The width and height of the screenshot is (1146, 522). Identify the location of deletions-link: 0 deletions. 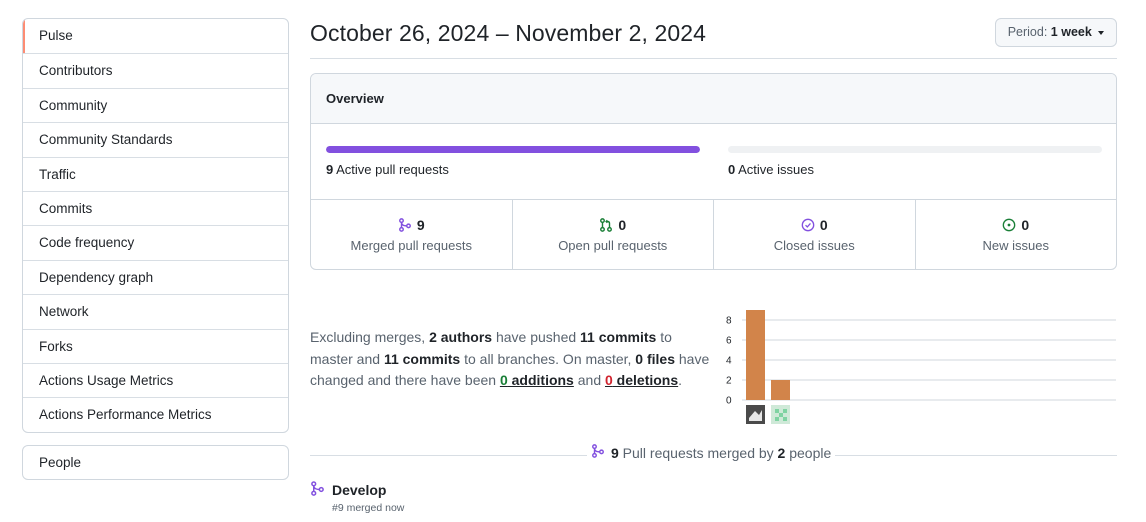
(641, 380).